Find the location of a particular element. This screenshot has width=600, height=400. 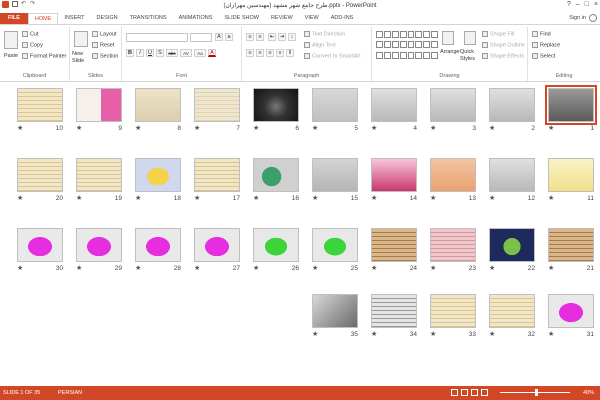

zoom-level: 40% is located at coordinates (588, 393).